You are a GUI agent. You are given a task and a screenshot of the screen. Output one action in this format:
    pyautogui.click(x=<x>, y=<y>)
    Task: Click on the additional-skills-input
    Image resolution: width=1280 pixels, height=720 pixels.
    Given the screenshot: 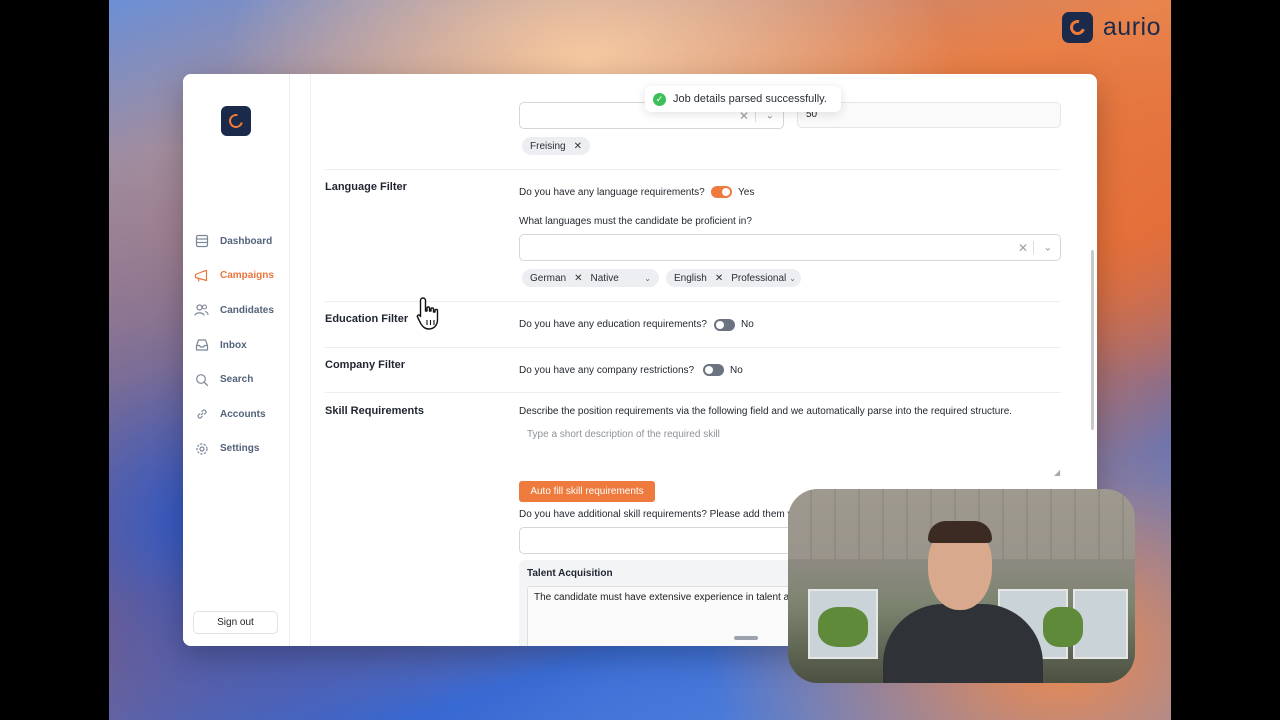 What is the action you would take?
    pyautogui.click(x=669, y=540)
    